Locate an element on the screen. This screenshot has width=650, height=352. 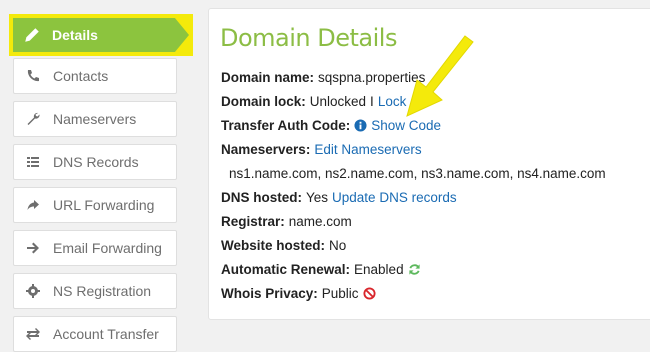
transfer-auth-label: Transfer Auth Code: is located at coordinates (286, 125).